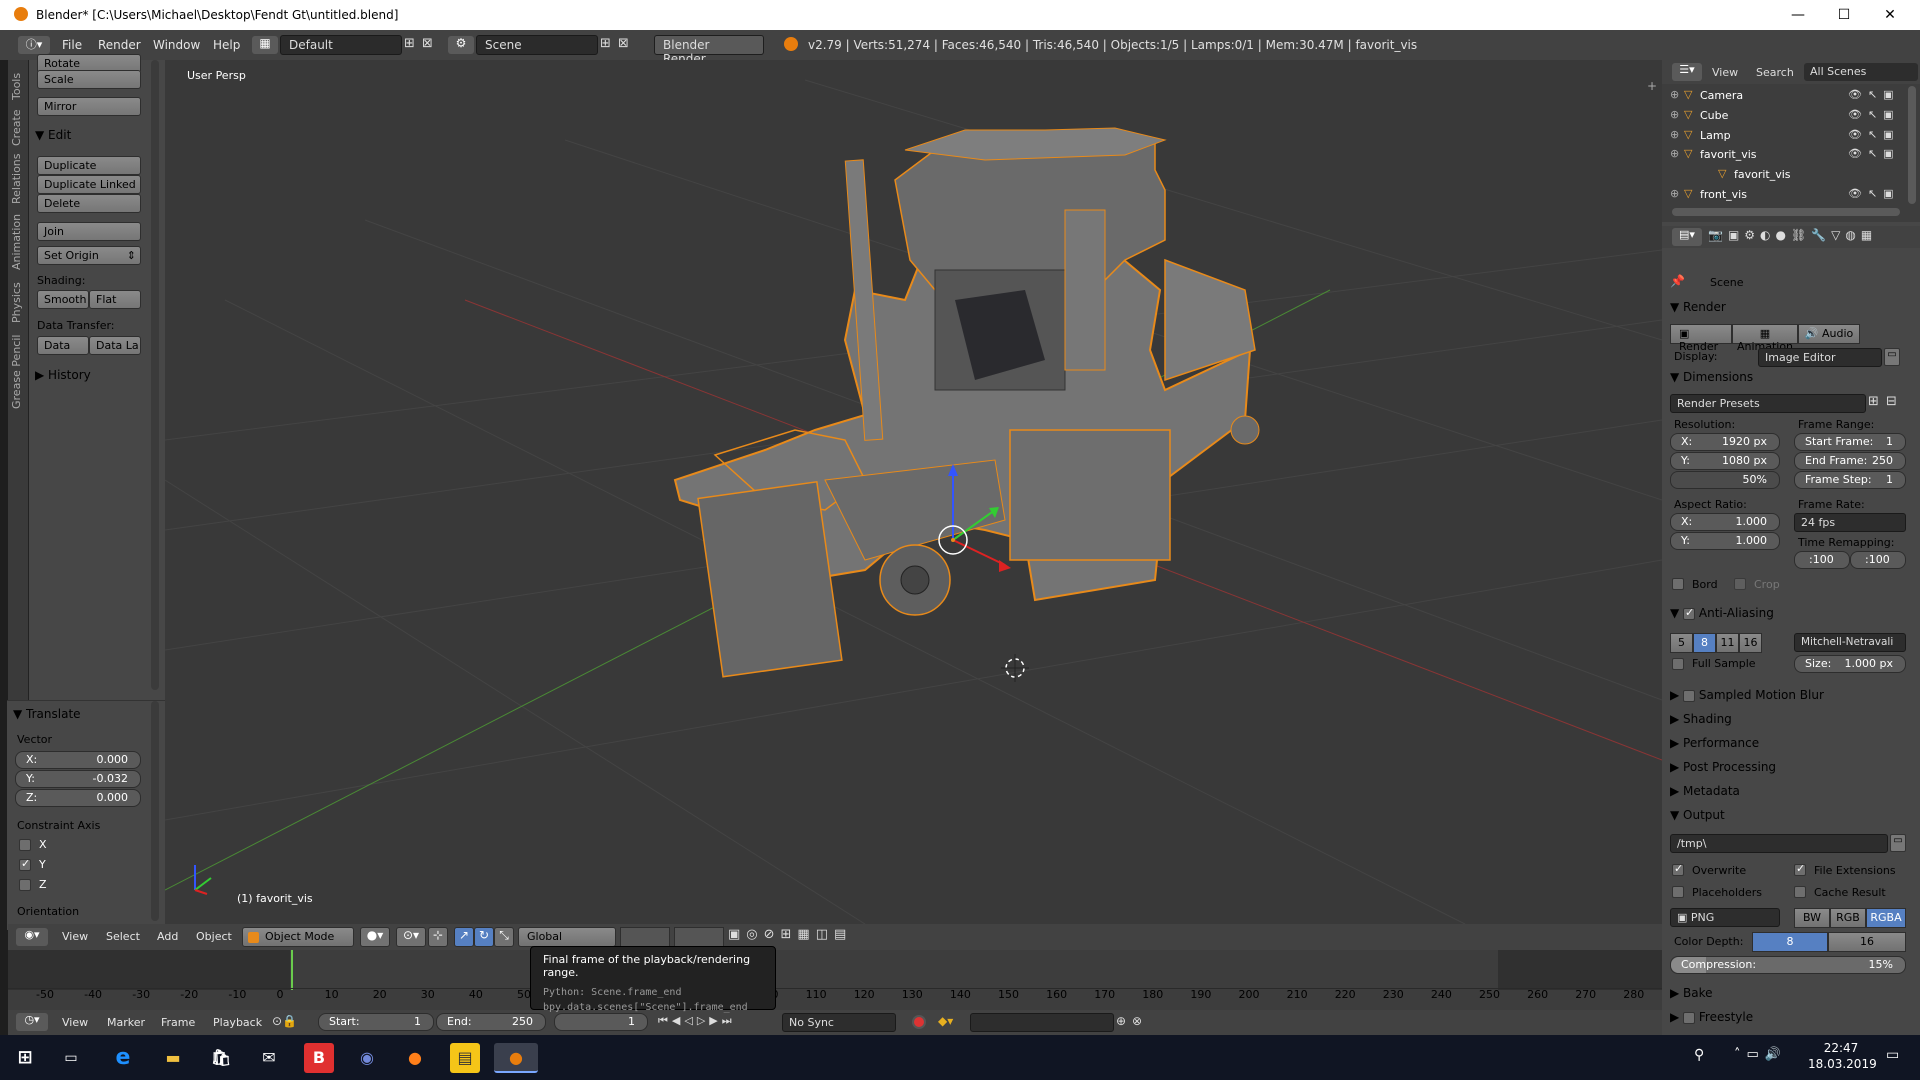  I want to click on pivot-point-icon: ⊙▾, so click(411, 937).